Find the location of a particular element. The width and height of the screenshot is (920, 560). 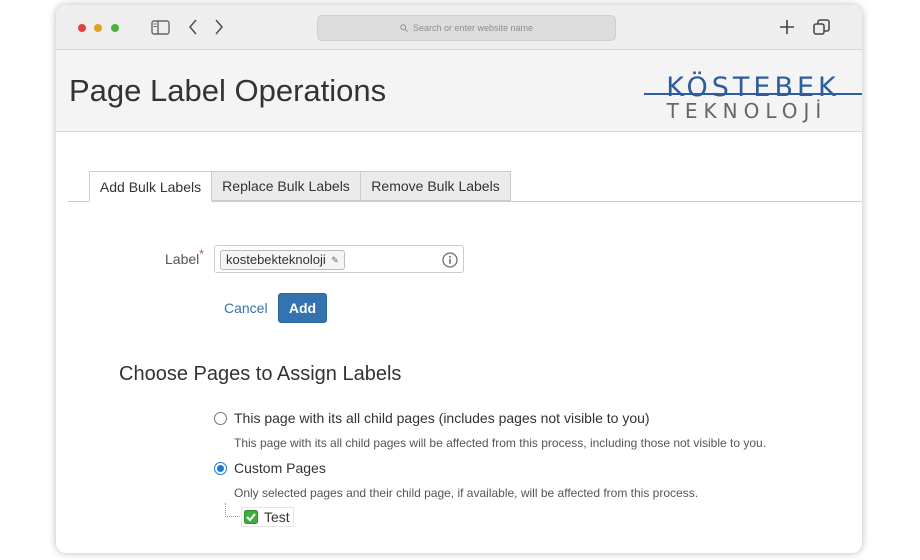

address-bar: Search or enter website name is located at coordinates (466, 28).